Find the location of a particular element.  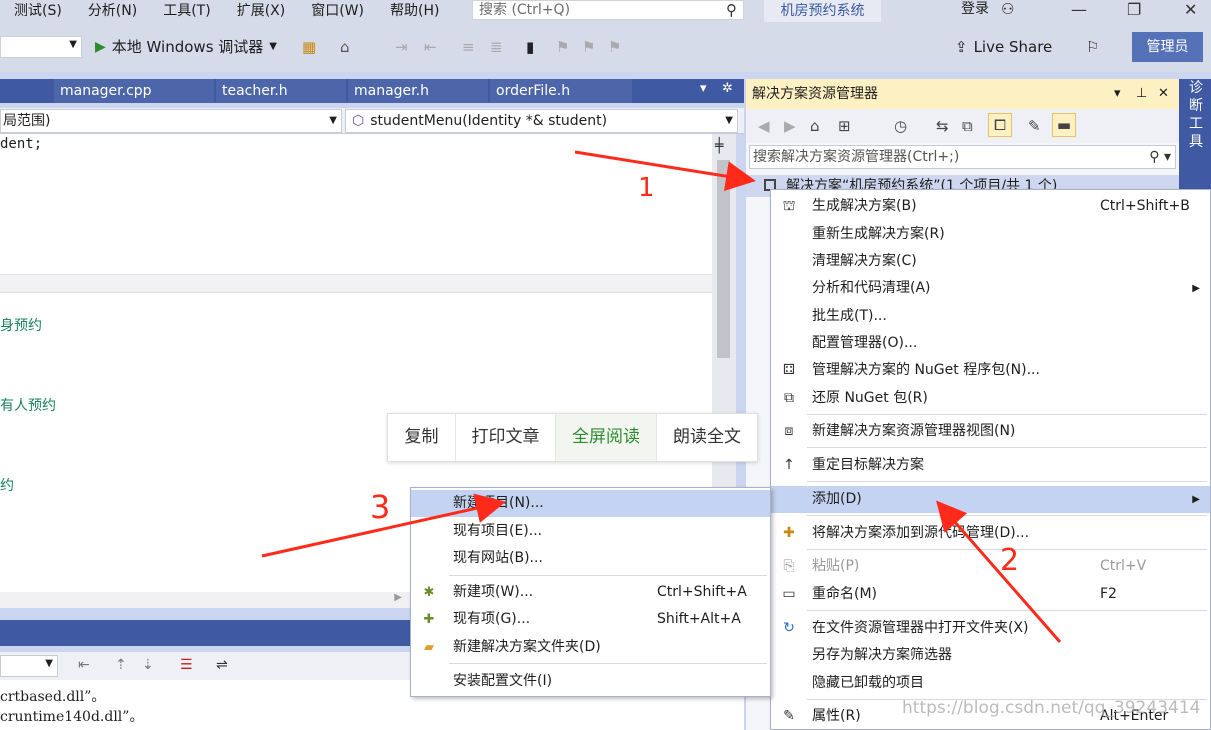

sync-icon: ⇆ is located at coordinates (942, 126).